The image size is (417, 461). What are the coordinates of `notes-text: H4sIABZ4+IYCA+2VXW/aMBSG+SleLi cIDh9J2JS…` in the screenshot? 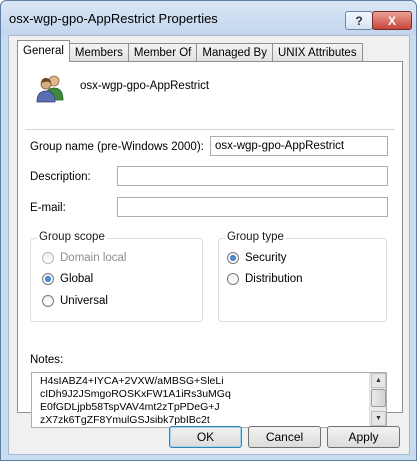 It's located at (200, 401).